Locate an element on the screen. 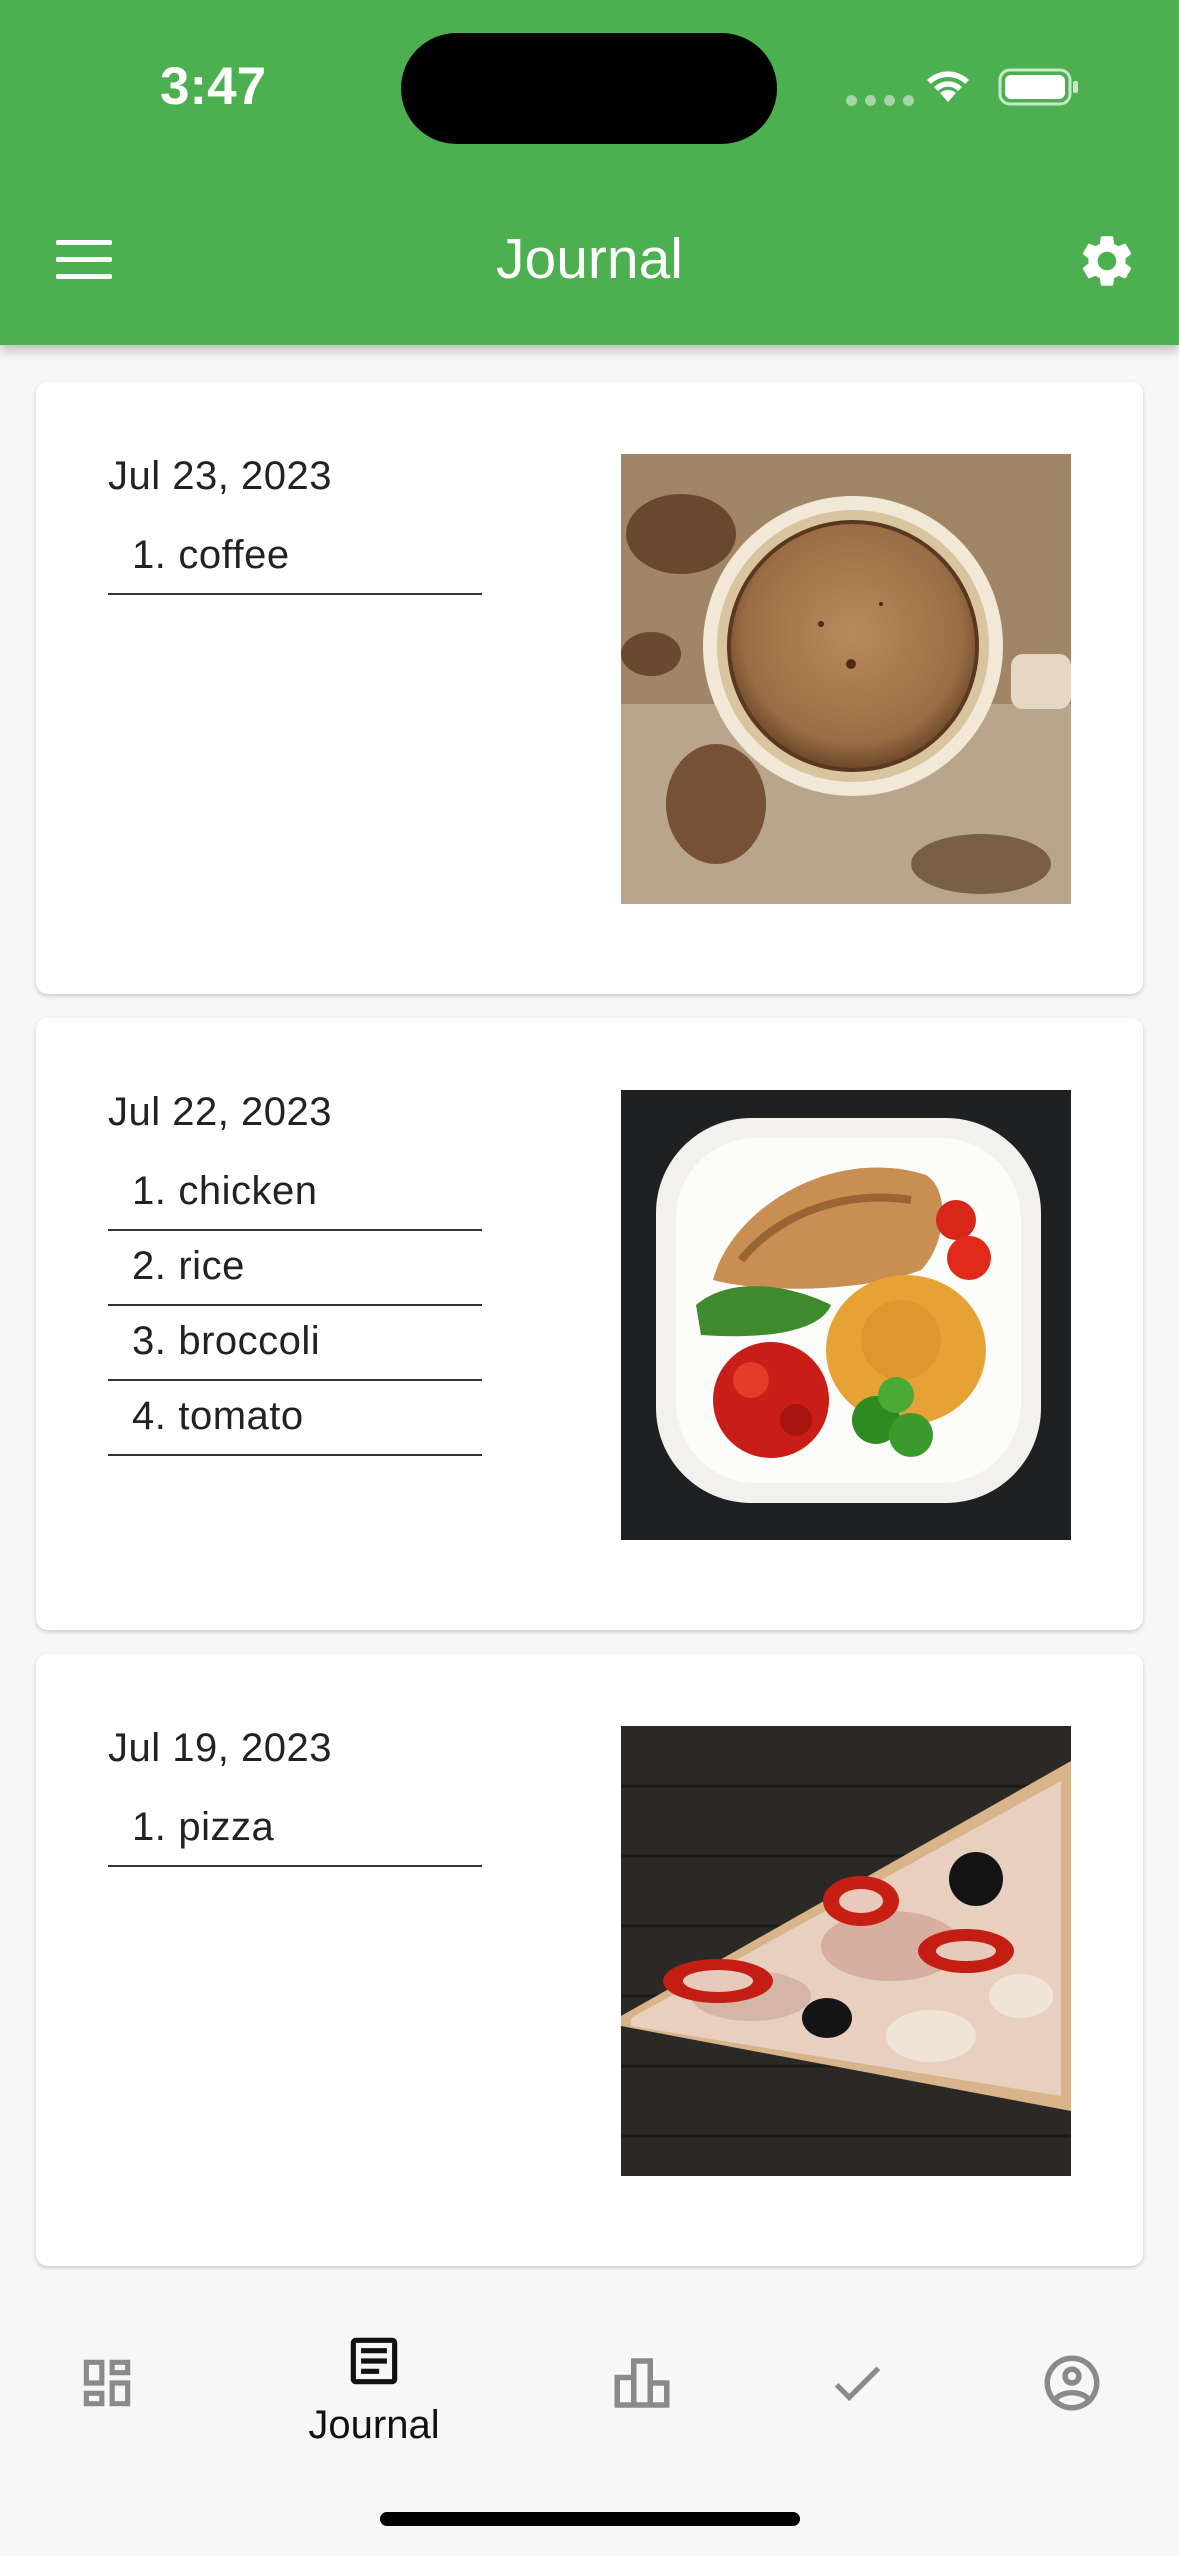  bar-chart-icon is located at coordinates (642, 2383).